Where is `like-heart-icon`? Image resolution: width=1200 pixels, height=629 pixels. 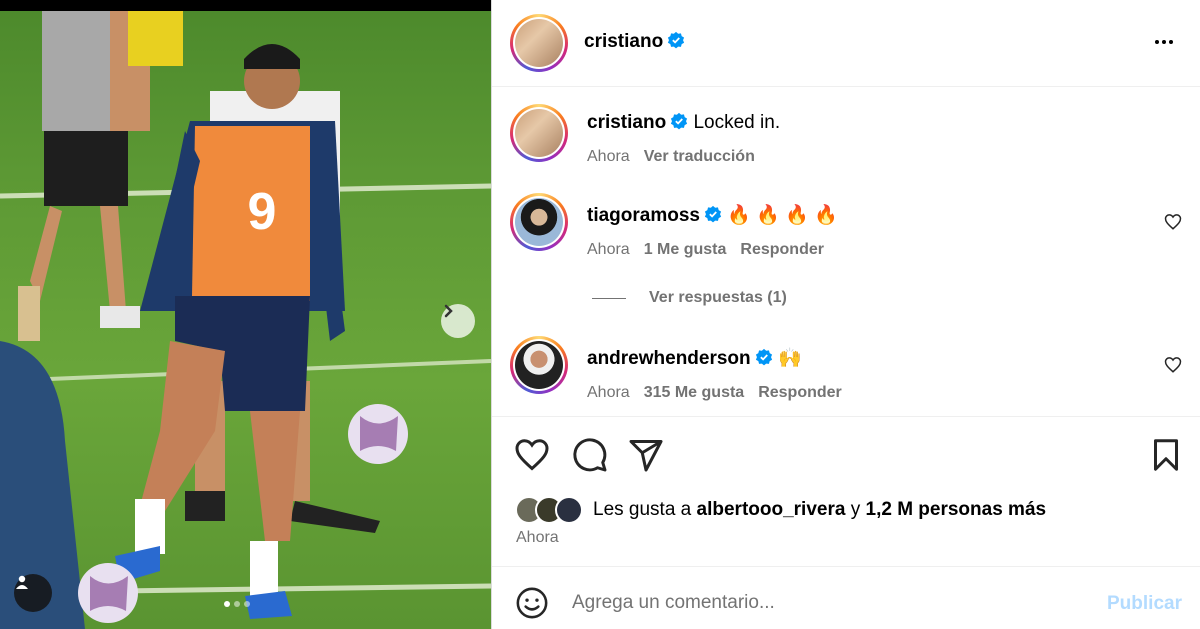 like-heart-icon is located at coordinates (532, 455).